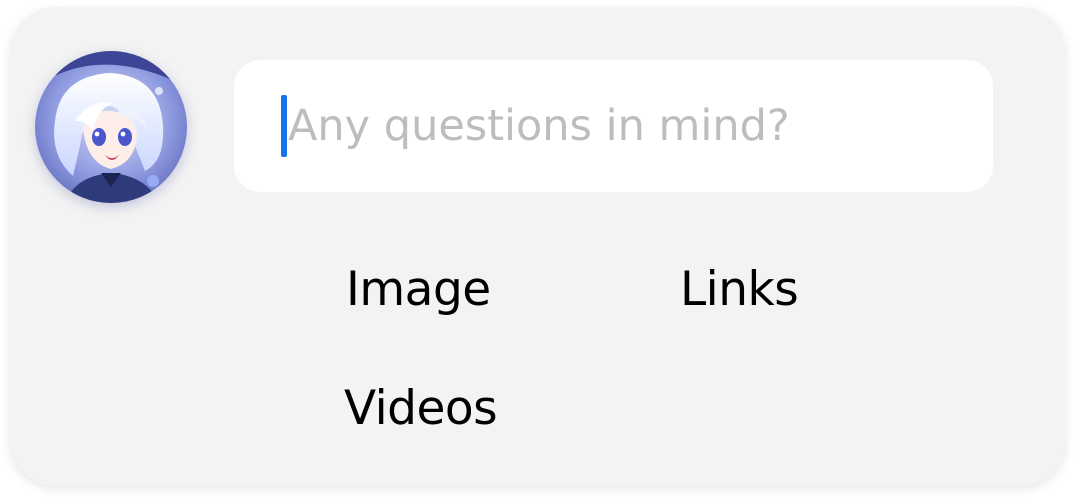  I want to click on avatar, so click(111, 127).